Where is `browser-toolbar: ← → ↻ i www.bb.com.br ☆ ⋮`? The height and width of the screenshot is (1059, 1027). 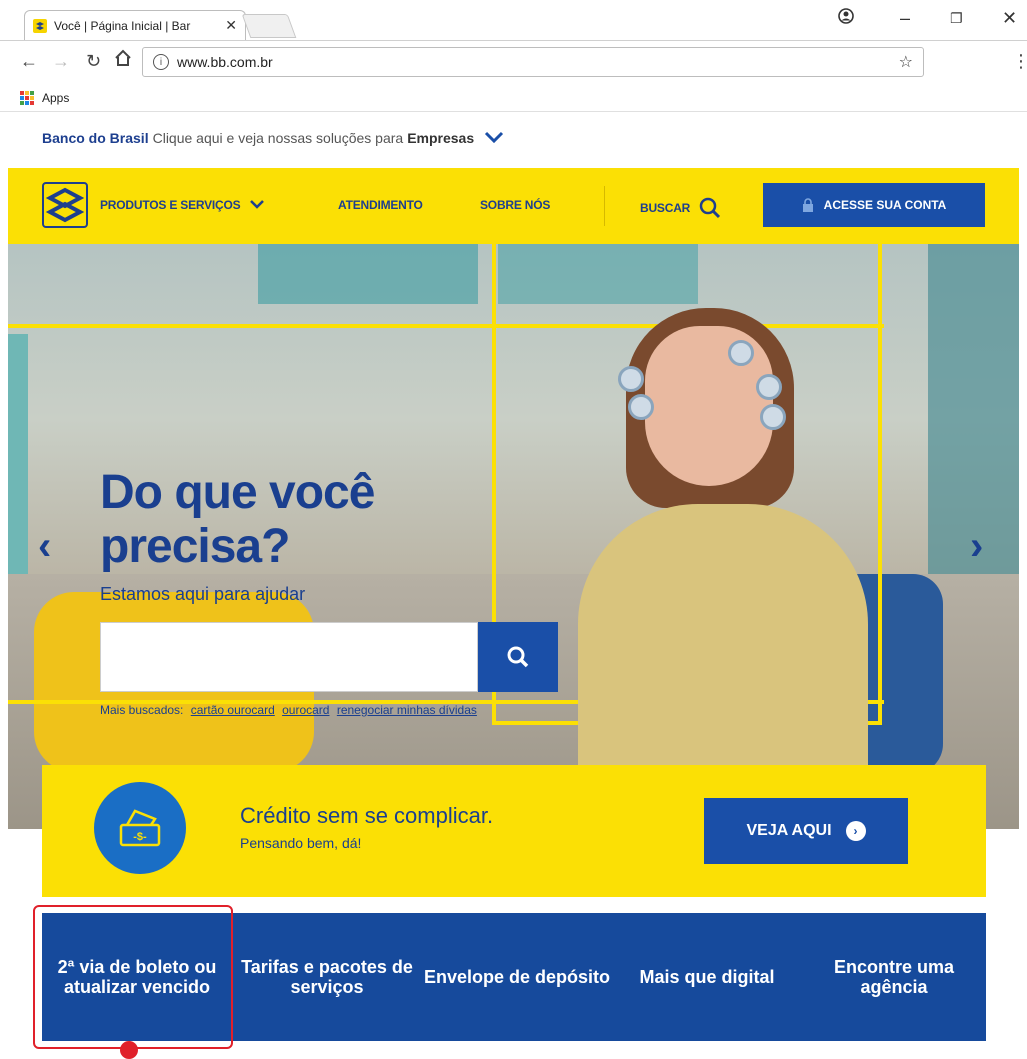 browser-toolbar: ← → ↻ i www.bb.com.br ☆ ⋮ is located at coordinates (513, 62).